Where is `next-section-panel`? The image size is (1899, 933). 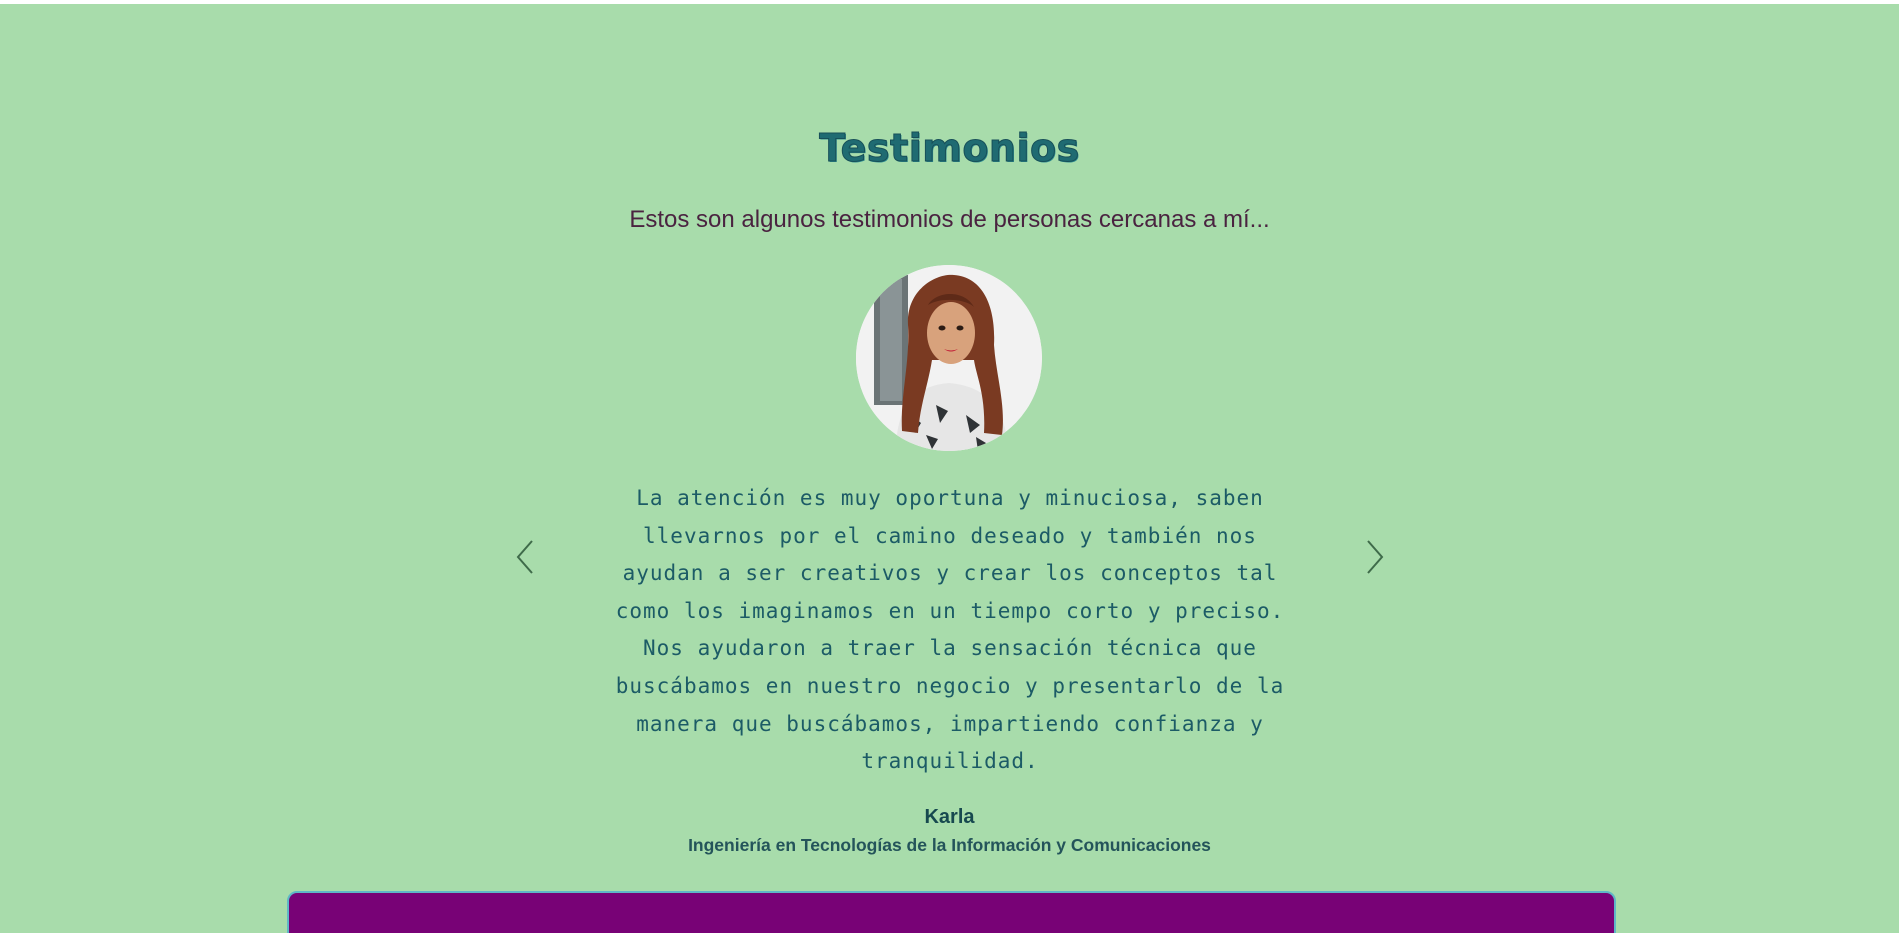 next-section-panel is located at coordinates (951, 912).